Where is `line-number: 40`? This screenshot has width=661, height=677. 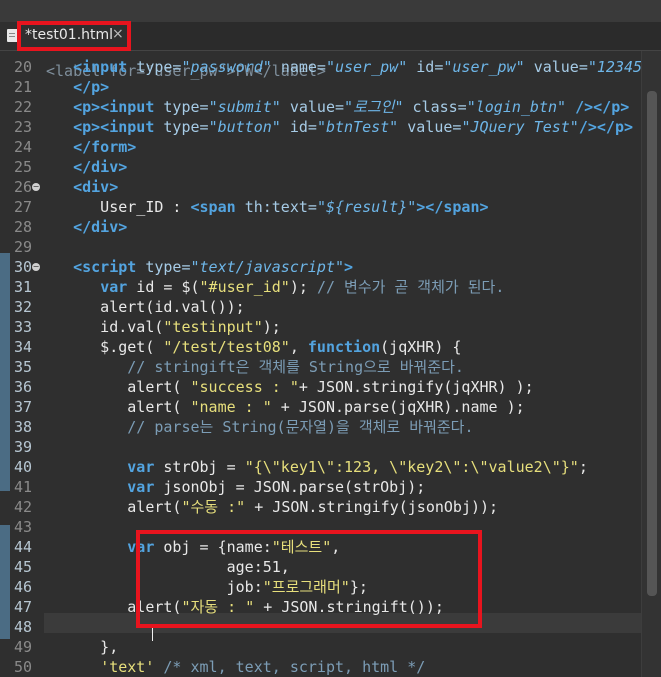
line-number: 40 is located at coordinates (22, 467).